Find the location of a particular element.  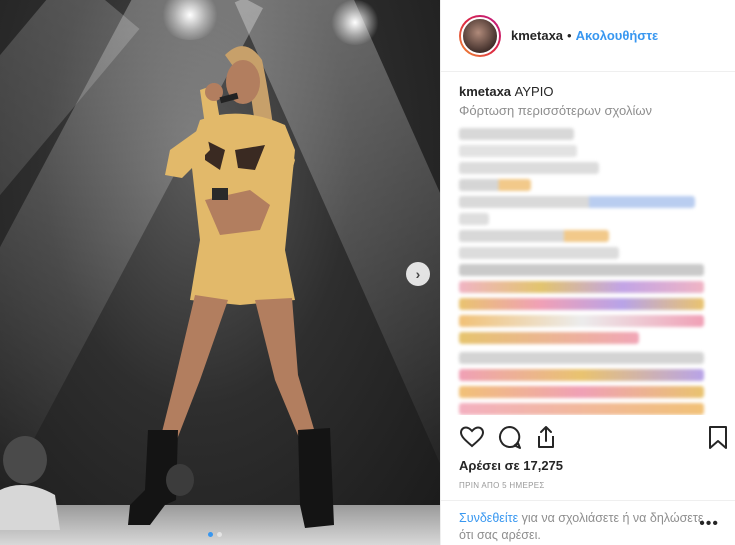

action-bar is located at coordinates (594, 437).